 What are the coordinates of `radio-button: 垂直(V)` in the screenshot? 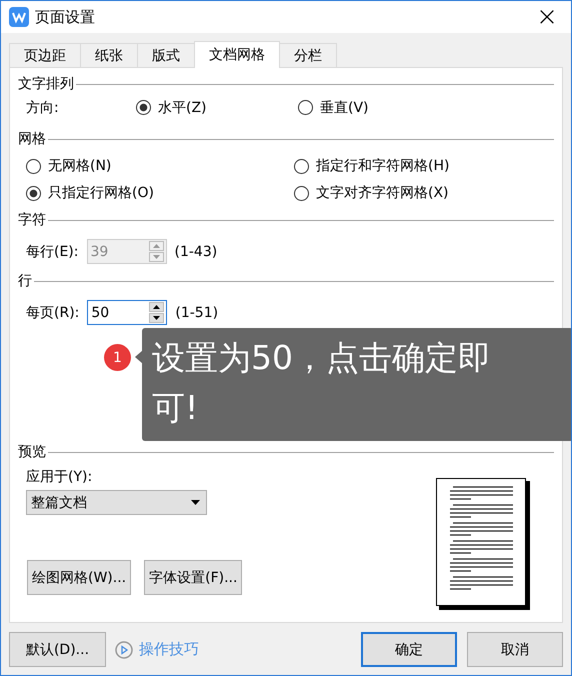 It's located at (426, 107).